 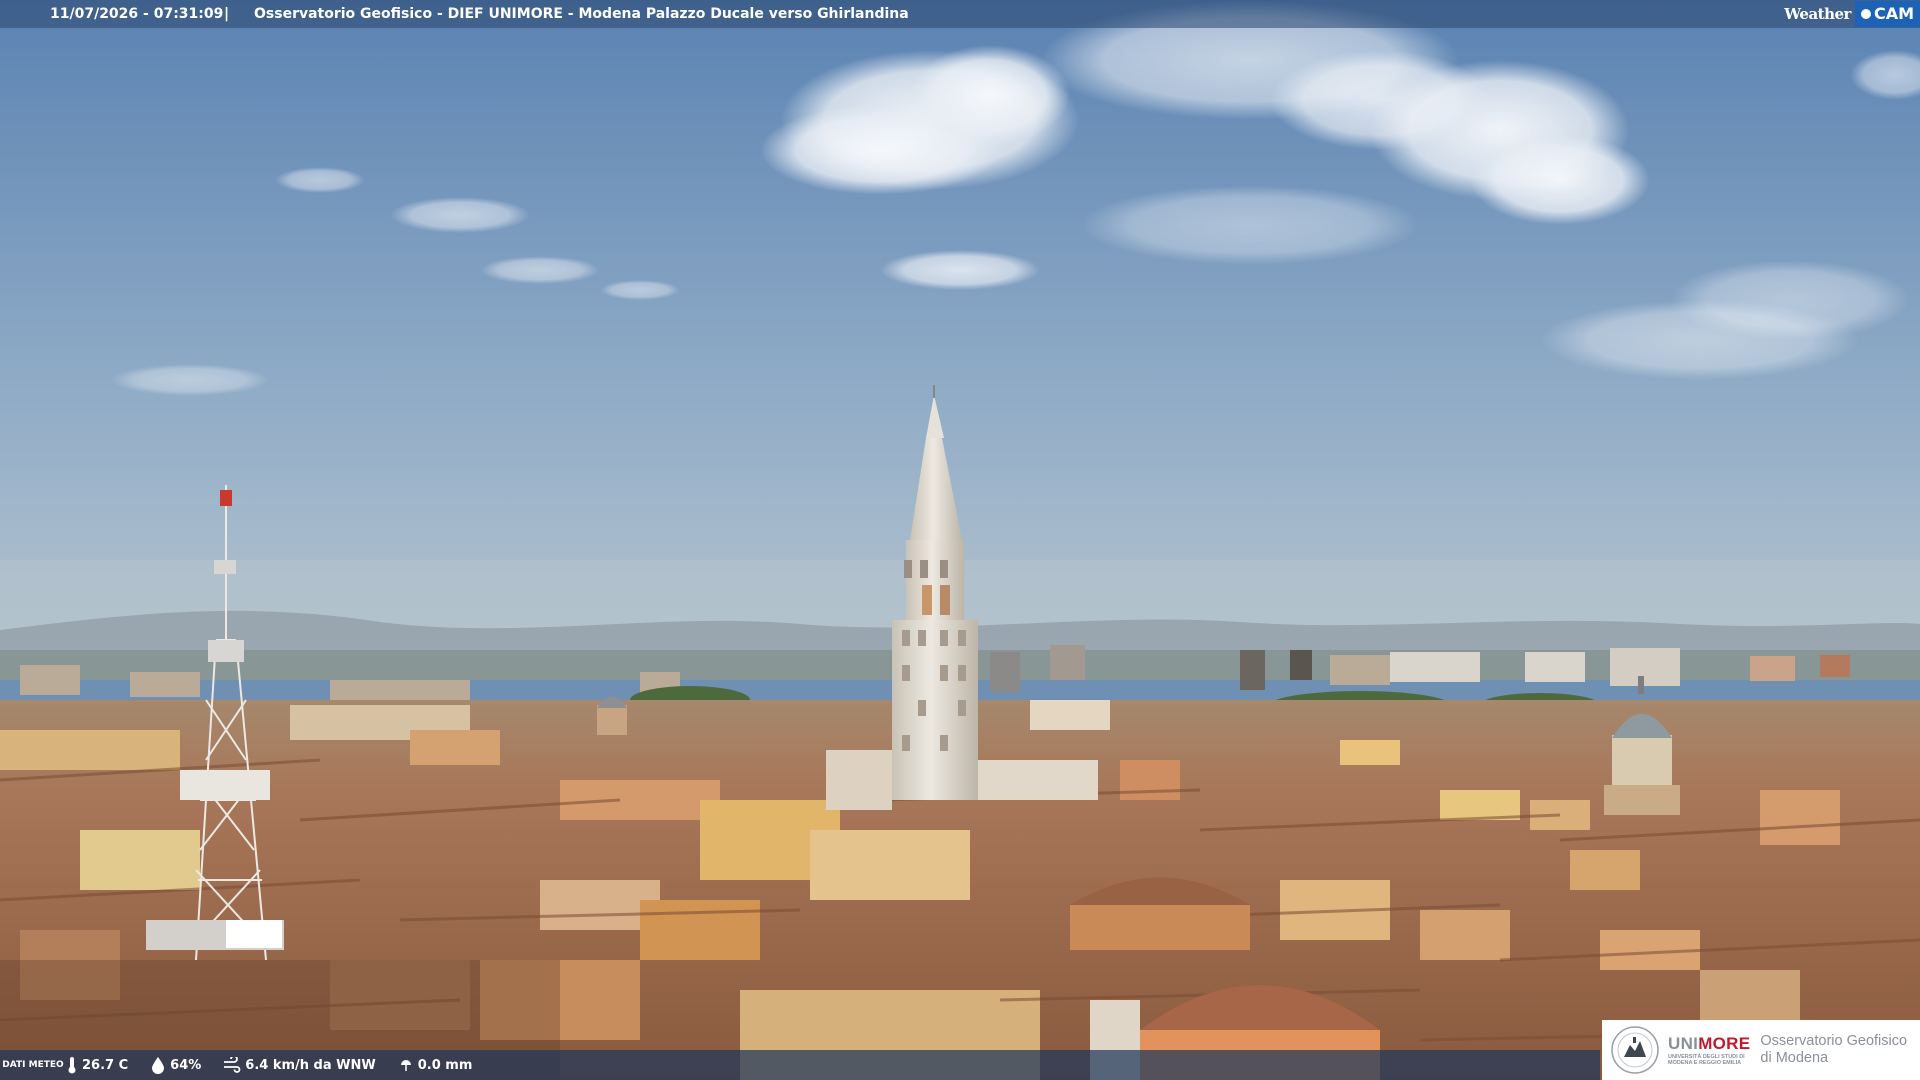 I want to click on uni-part: UNI, so click(x=1683, y=1043).